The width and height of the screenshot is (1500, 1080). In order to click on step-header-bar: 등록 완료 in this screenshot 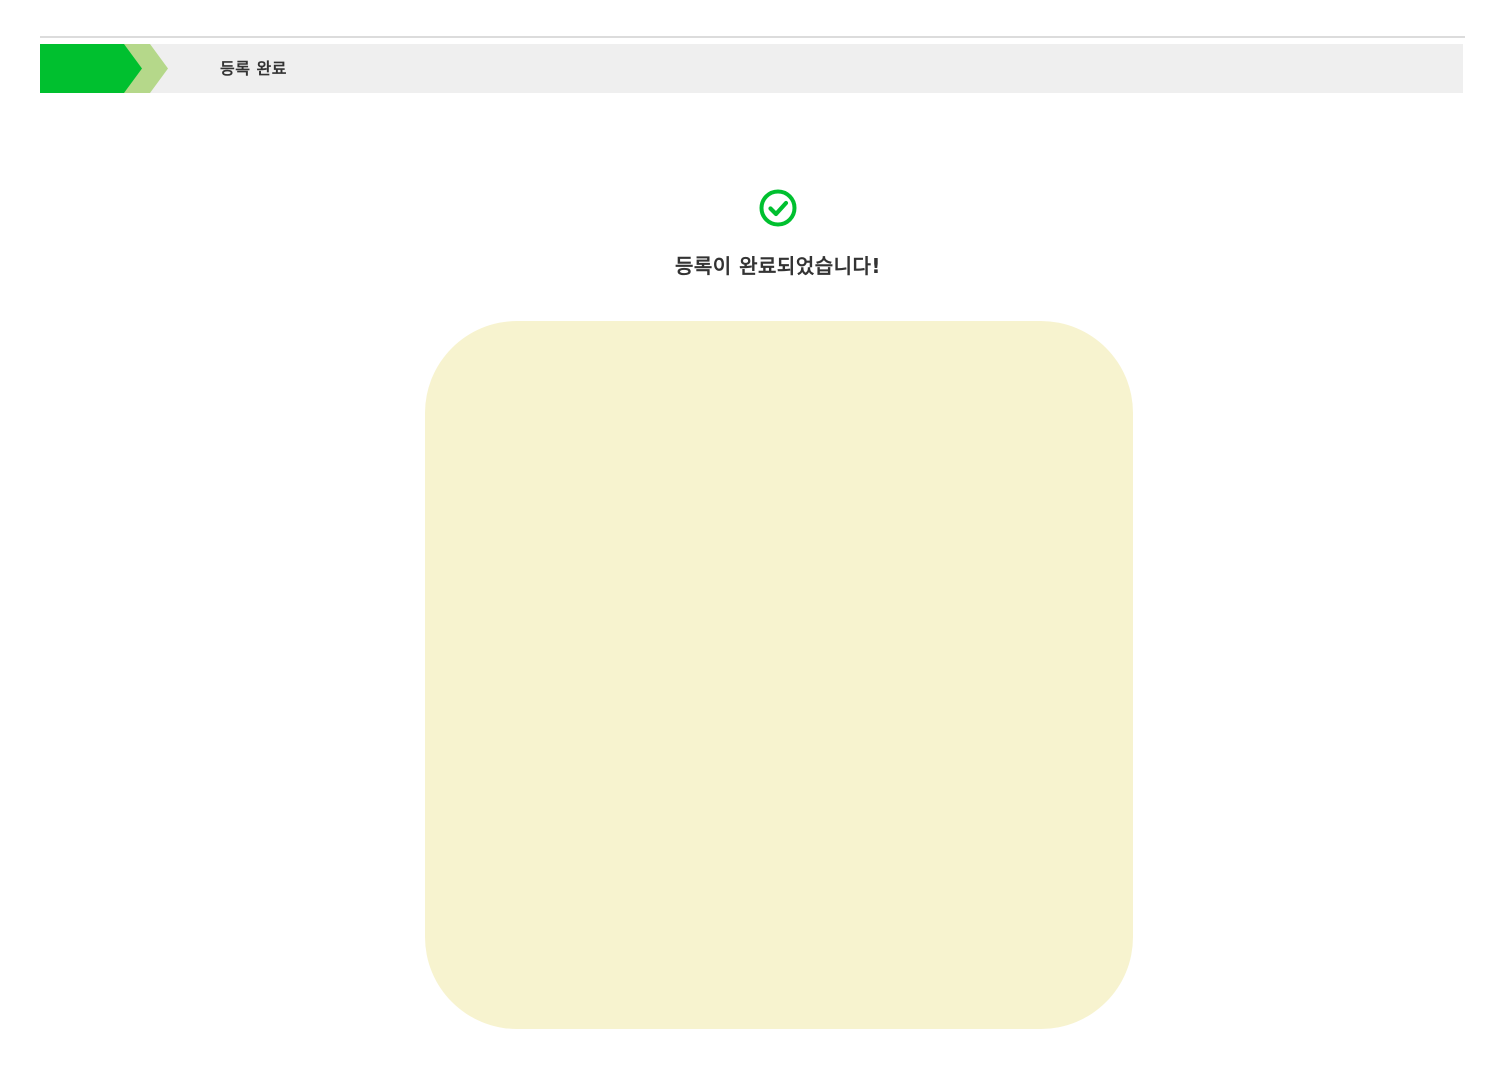, I will do `click(751, 68)`.